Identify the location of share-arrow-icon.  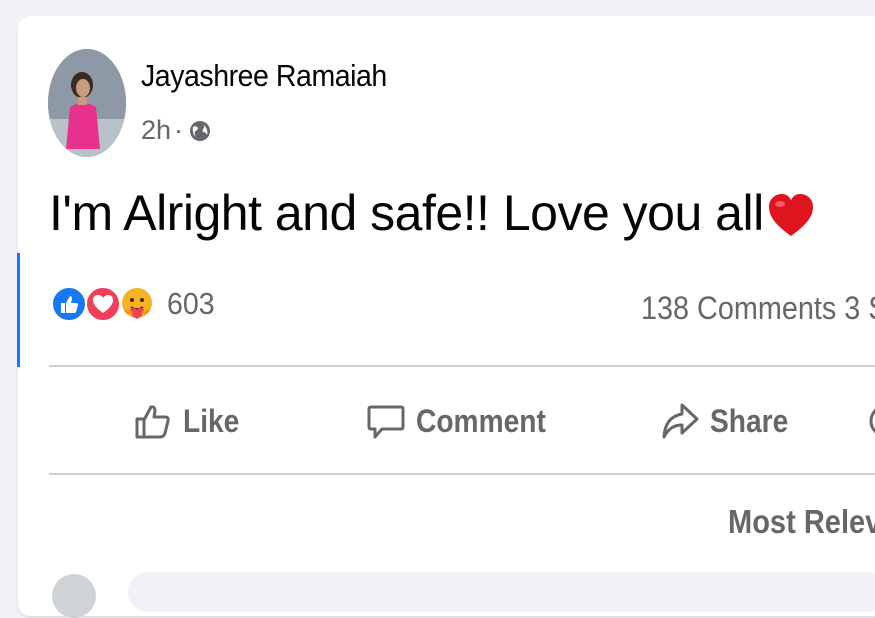
(680, 421).